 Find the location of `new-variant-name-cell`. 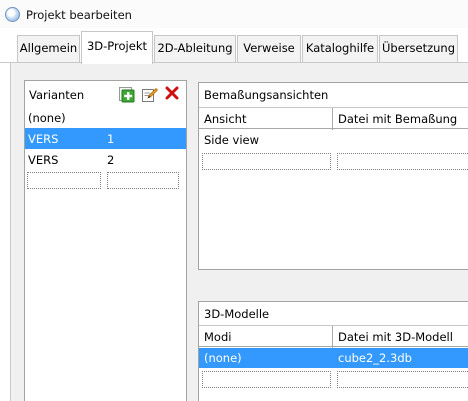

new-variant-name-cell is located at coordinates (64, 180).